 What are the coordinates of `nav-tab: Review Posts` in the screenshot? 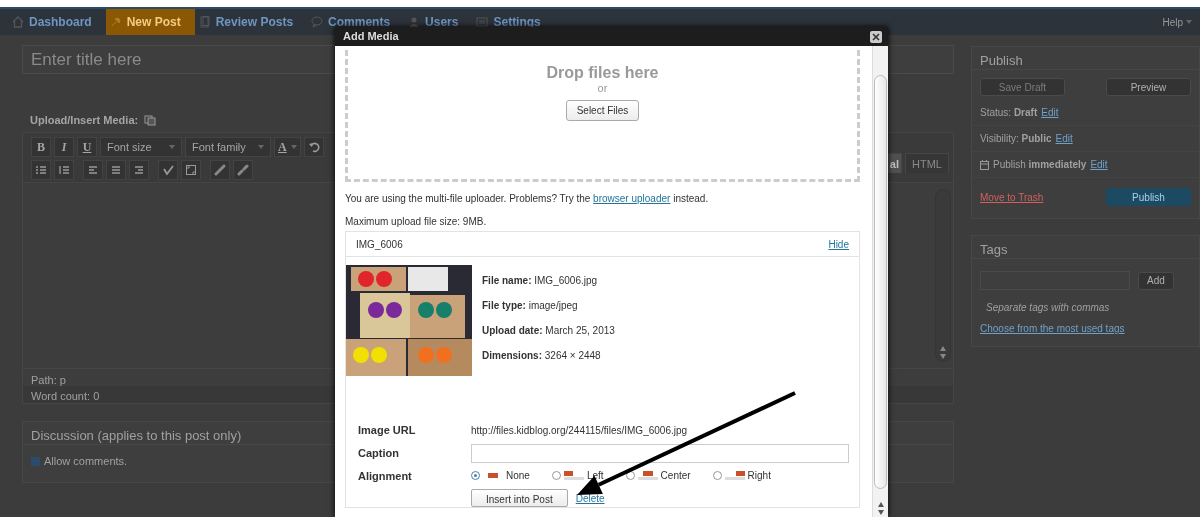 It's located at (251, 22).